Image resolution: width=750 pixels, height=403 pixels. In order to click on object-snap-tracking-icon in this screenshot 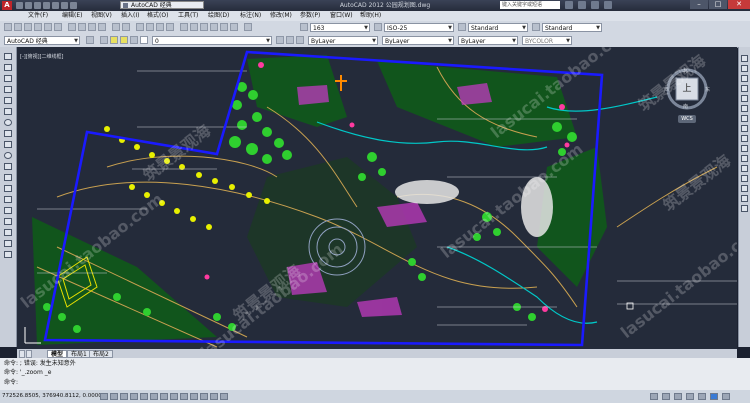, I will do `click(164, 396)`.